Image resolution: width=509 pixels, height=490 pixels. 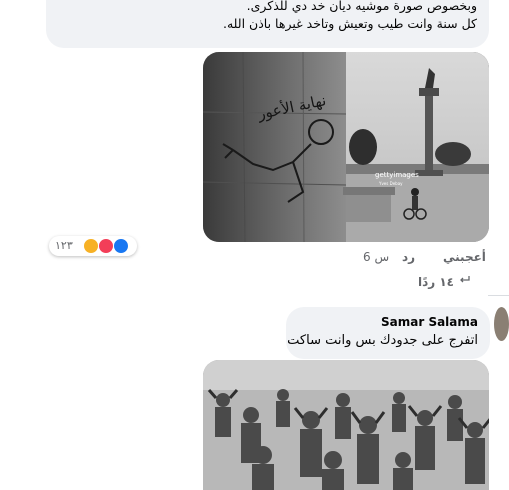 I want to click on reactions-summary: ١٢٣, so click(x=93, y=246).